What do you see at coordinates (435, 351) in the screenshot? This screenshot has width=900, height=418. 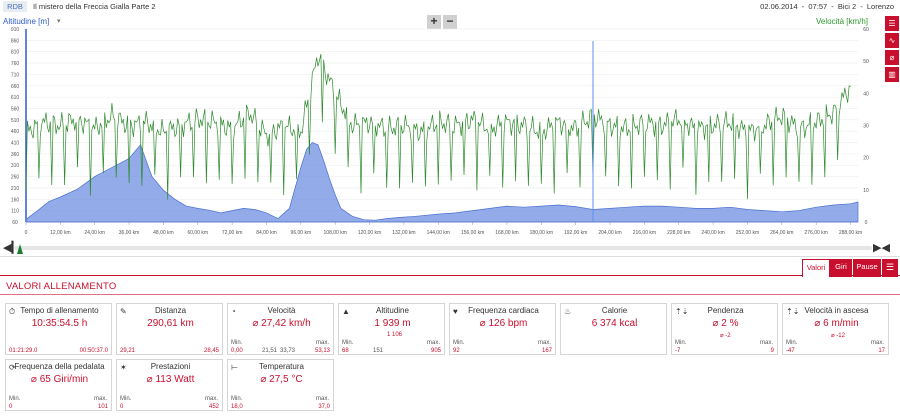 I see `max-value: 905` at bounding box center [435, 351].